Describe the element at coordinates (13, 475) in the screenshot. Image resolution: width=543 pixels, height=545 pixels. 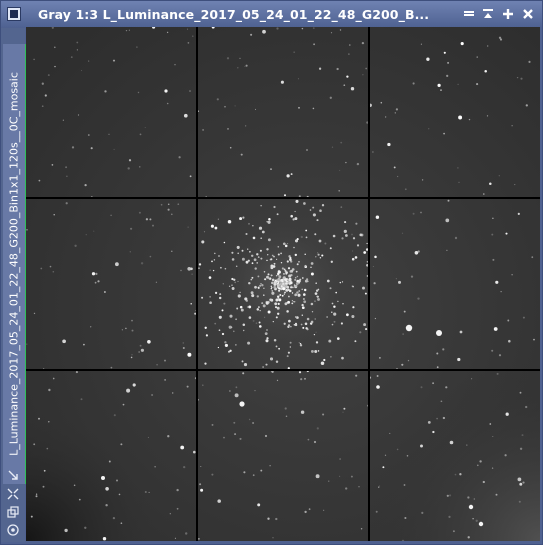
I see `fit-view-icon` at that location.